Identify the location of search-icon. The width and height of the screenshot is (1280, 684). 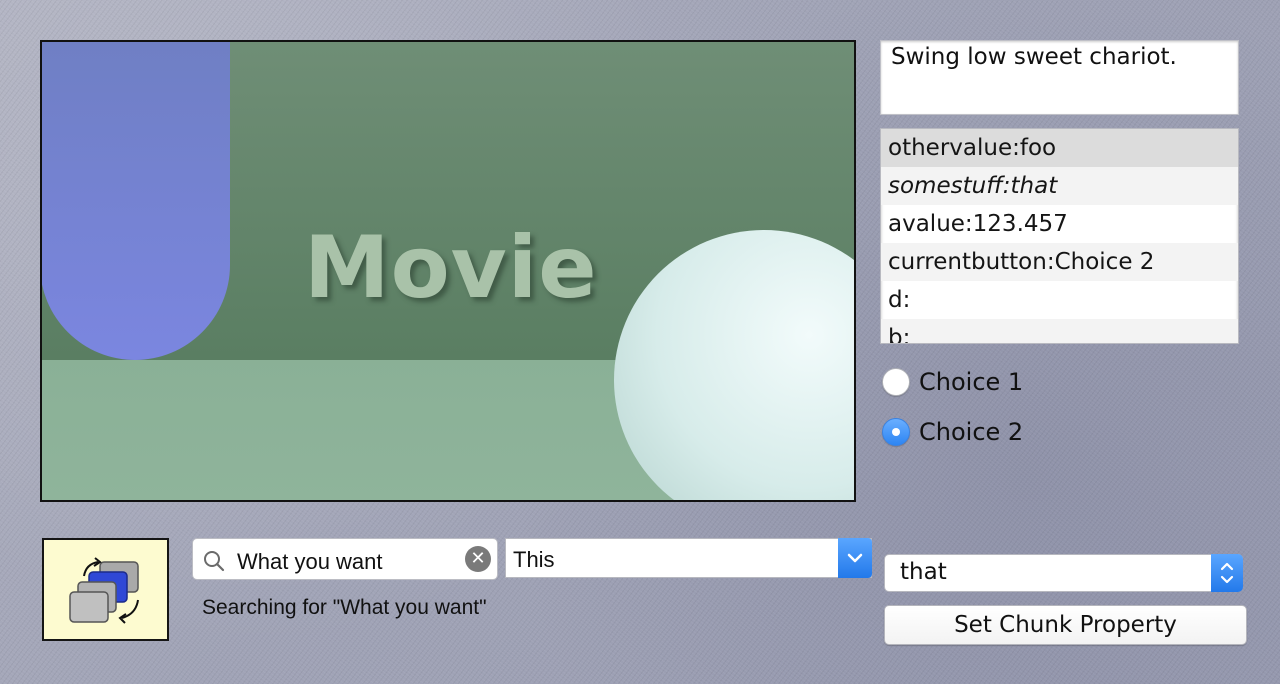
(214, 561).